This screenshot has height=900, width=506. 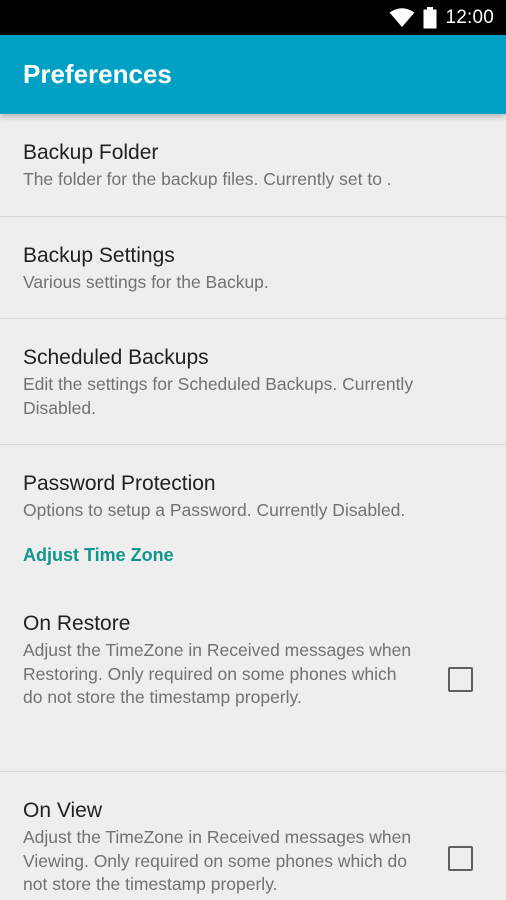 I want to click on on-restore-checkbox, so click(x=460, y=679).